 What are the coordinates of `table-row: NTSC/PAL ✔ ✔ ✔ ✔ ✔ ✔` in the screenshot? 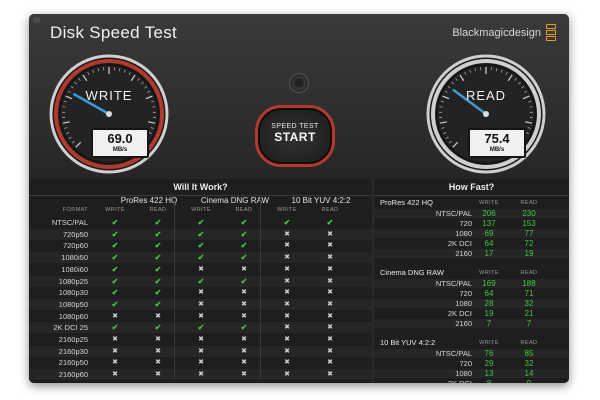 It's located at (200, 222).